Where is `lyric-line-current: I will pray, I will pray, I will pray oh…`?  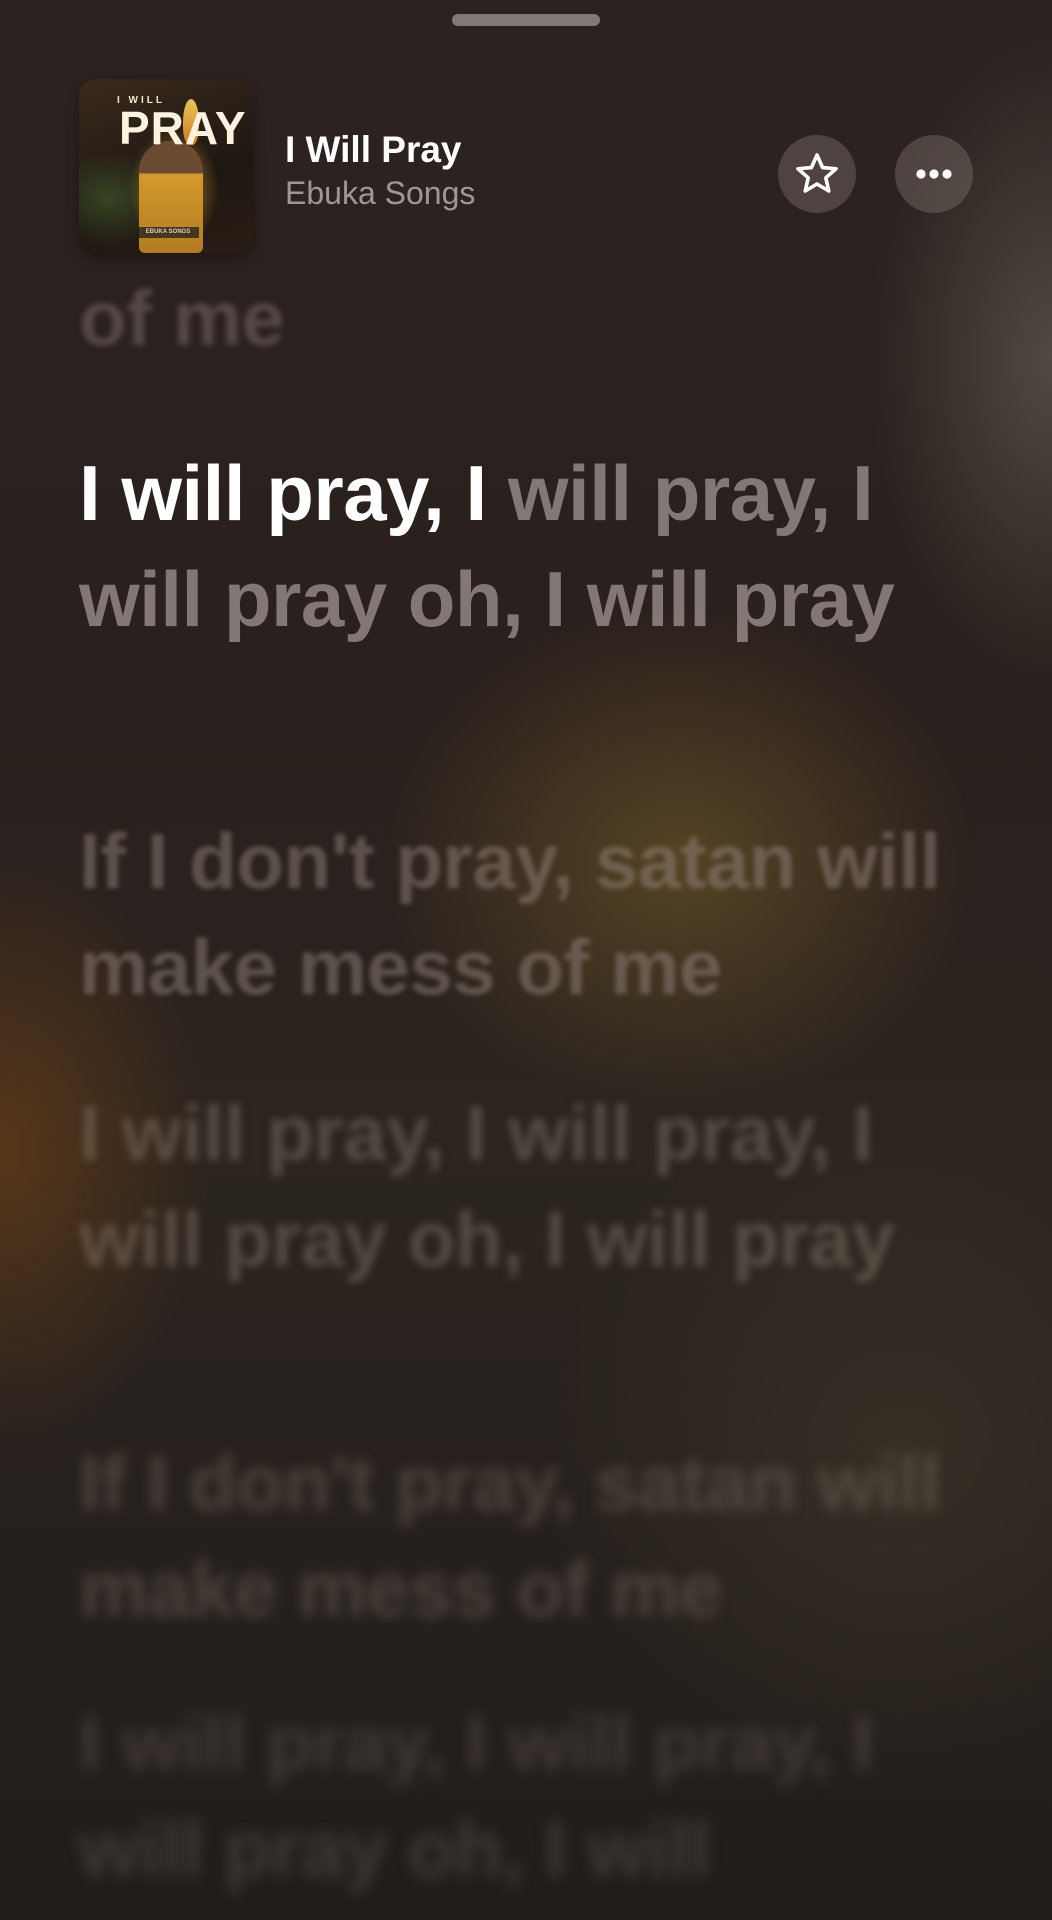 lyric-line-current: I will pray, I will pray, I will pray oh… is located at coordinates (519, 546).